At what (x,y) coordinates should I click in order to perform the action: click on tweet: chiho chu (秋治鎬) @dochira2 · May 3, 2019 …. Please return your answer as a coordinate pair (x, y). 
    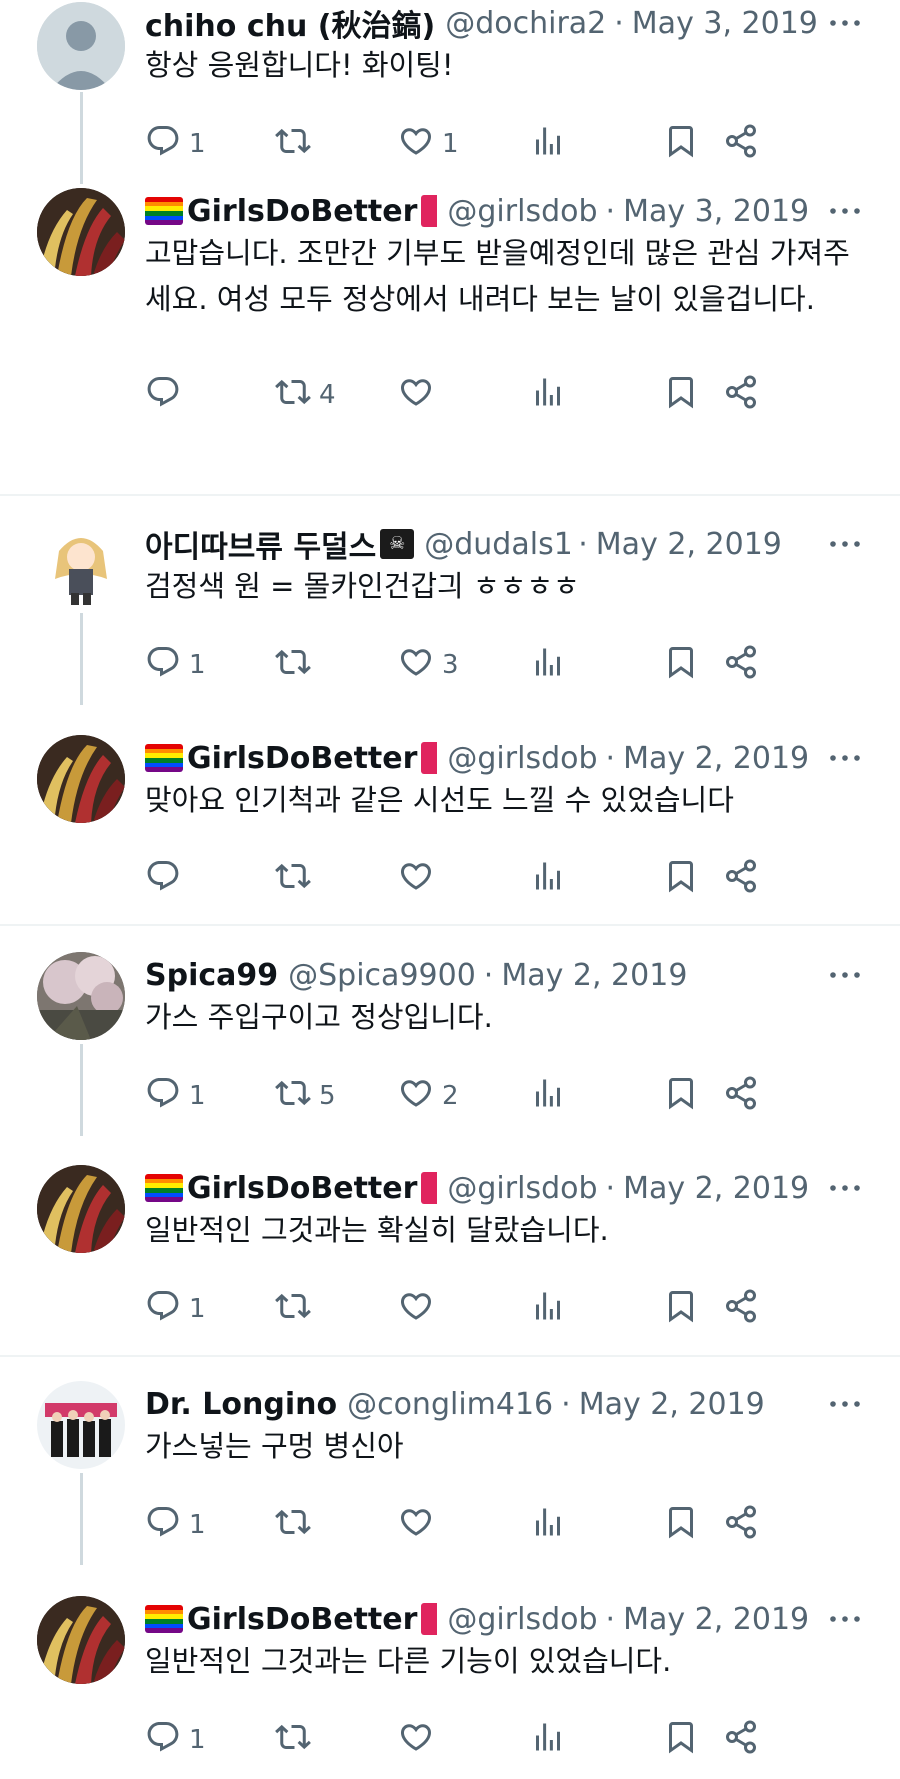
    Looking at the image, I should click on (450, 92).